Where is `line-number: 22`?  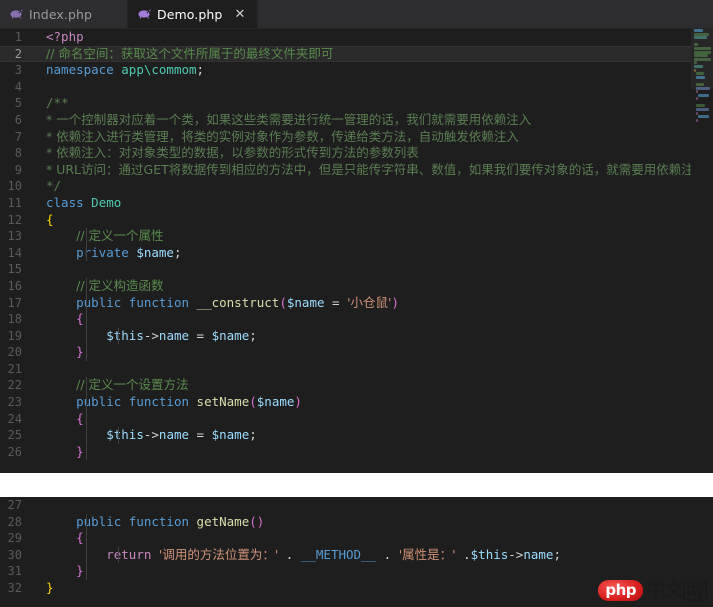
line-number: 22 is located at coordinates (14, 385).